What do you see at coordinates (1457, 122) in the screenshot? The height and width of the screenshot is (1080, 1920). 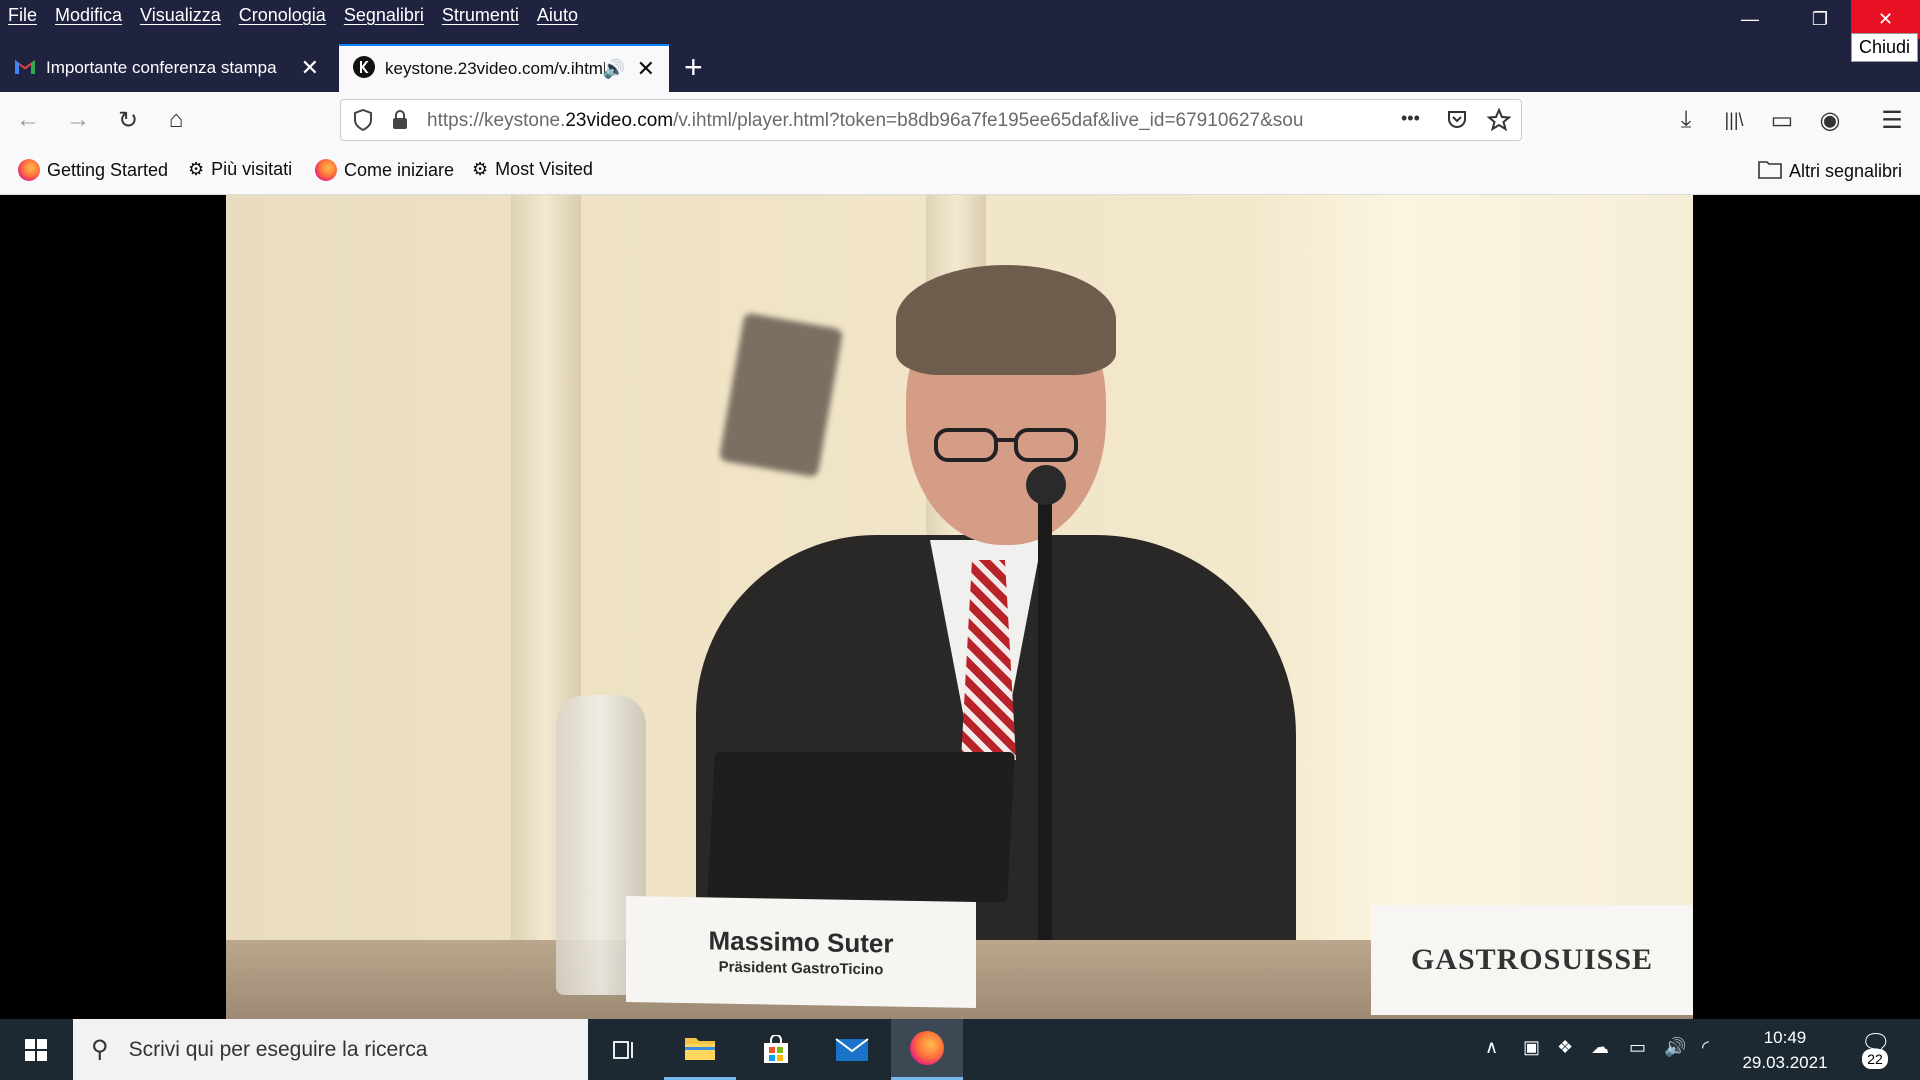 I see `pocket-icon` at bounding box center [1457, 122].